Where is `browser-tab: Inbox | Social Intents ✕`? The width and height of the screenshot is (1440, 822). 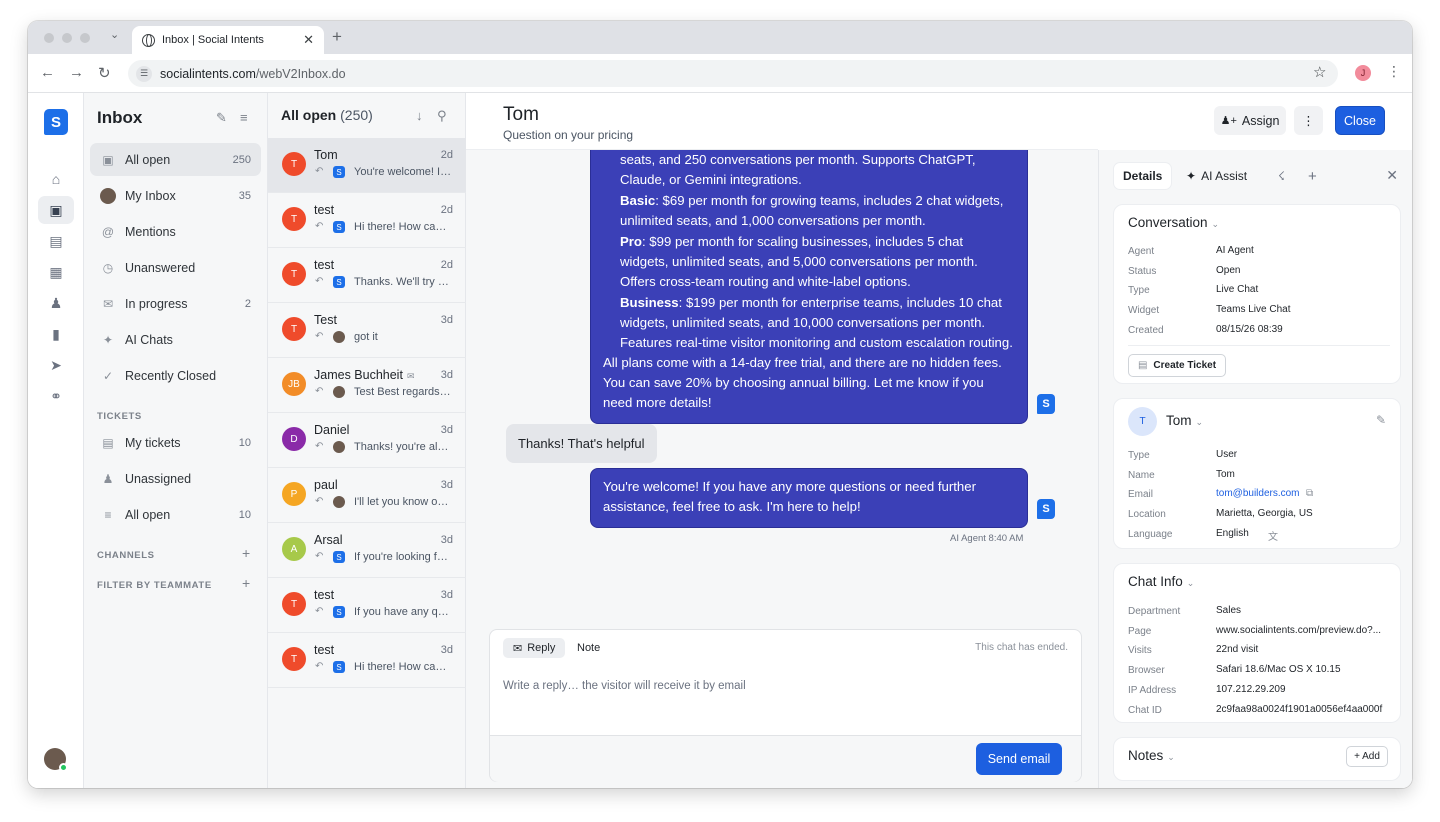 browser-tab: Inbox | Social Intents ✕ is located at coordinates (228, 40).